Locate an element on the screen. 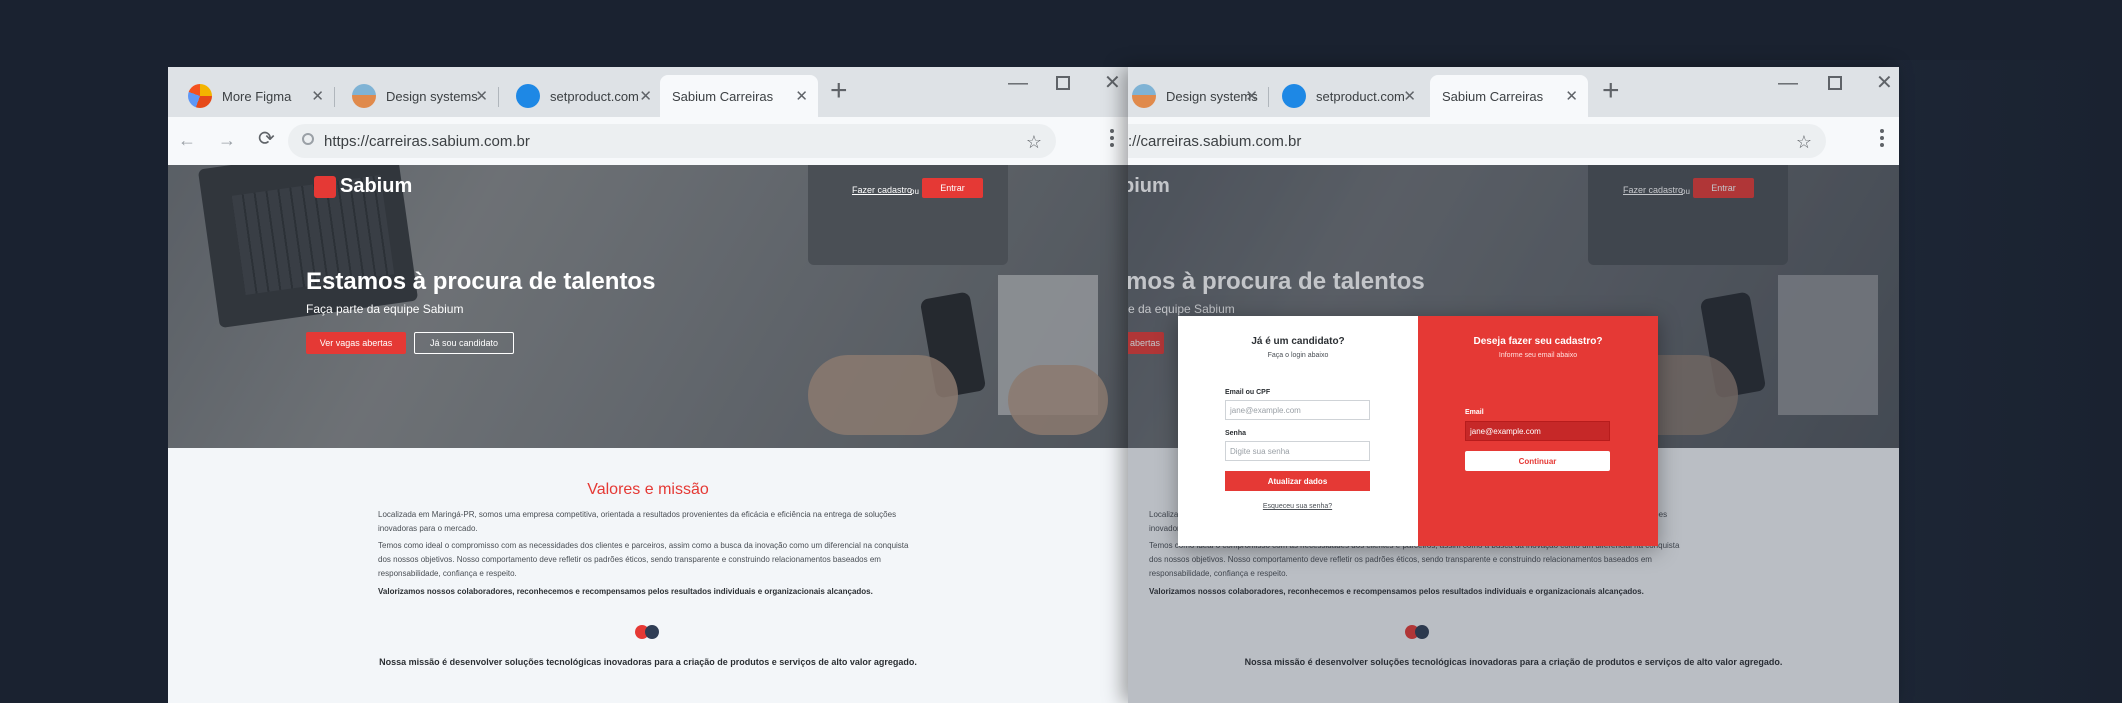 The width and height of the screenshot is (2122, 703). browser-toolbar: ://carreiras.sabium.com.br ☆ is located at coordinates (1513, 141).